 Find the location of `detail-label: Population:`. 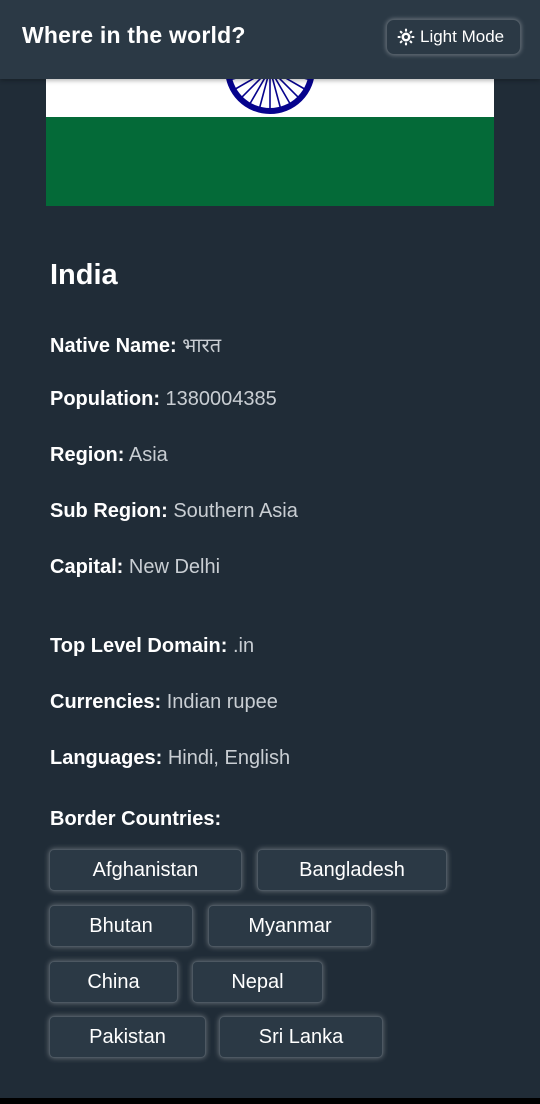

detail-label: Population: is located at coordinates (105, 399).